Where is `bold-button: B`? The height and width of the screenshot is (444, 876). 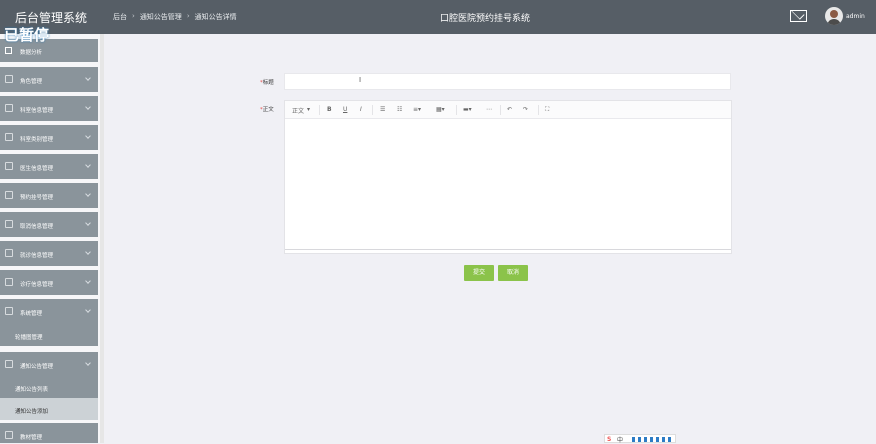 bold-button: B is located at coordinates (329, 109).